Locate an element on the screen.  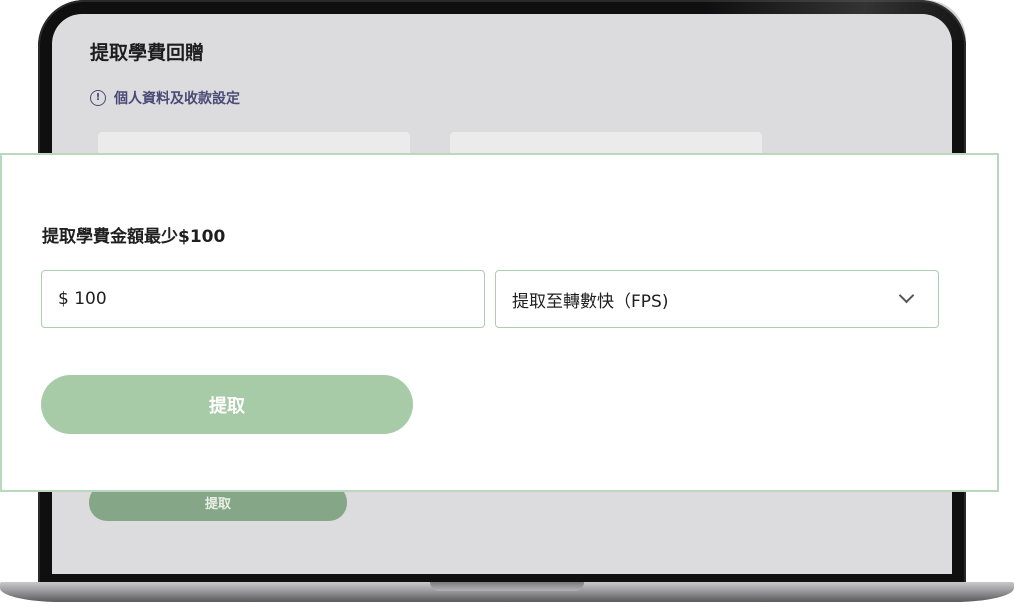
laptop-notch is located at coordinates (507, 586).